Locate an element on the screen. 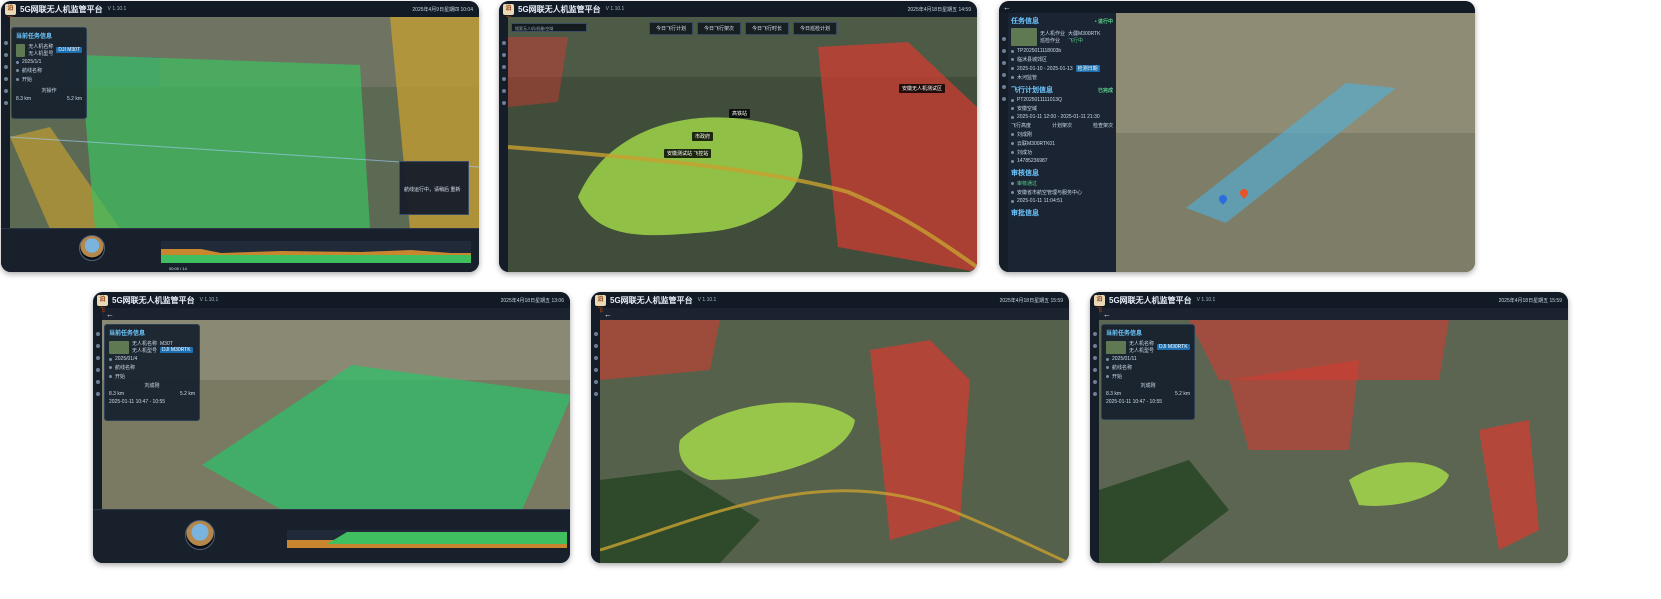  plan-id: PT2025011111013Q is located at coordinates (1039, 100).